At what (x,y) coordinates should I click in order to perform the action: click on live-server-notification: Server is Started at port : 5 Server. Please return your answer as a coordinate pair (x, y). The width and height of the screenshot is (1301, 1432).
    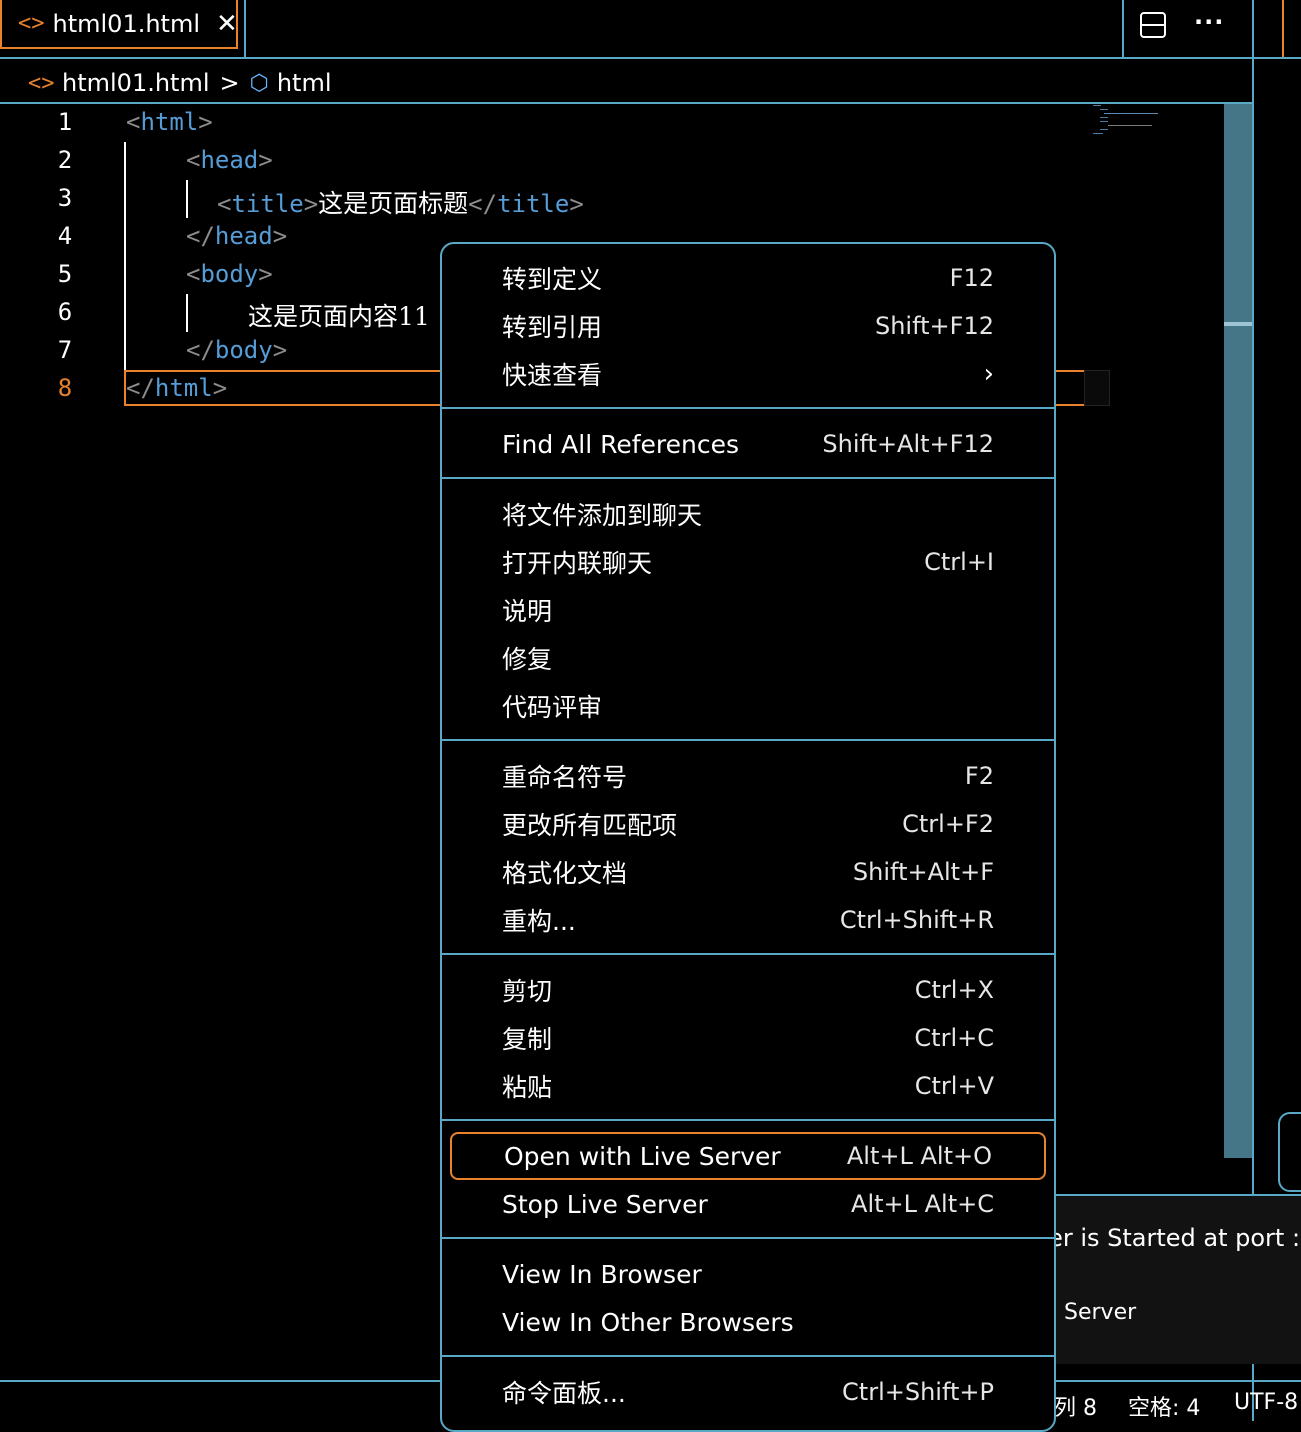
    Looking at the image, I should click on (1170, 1279).